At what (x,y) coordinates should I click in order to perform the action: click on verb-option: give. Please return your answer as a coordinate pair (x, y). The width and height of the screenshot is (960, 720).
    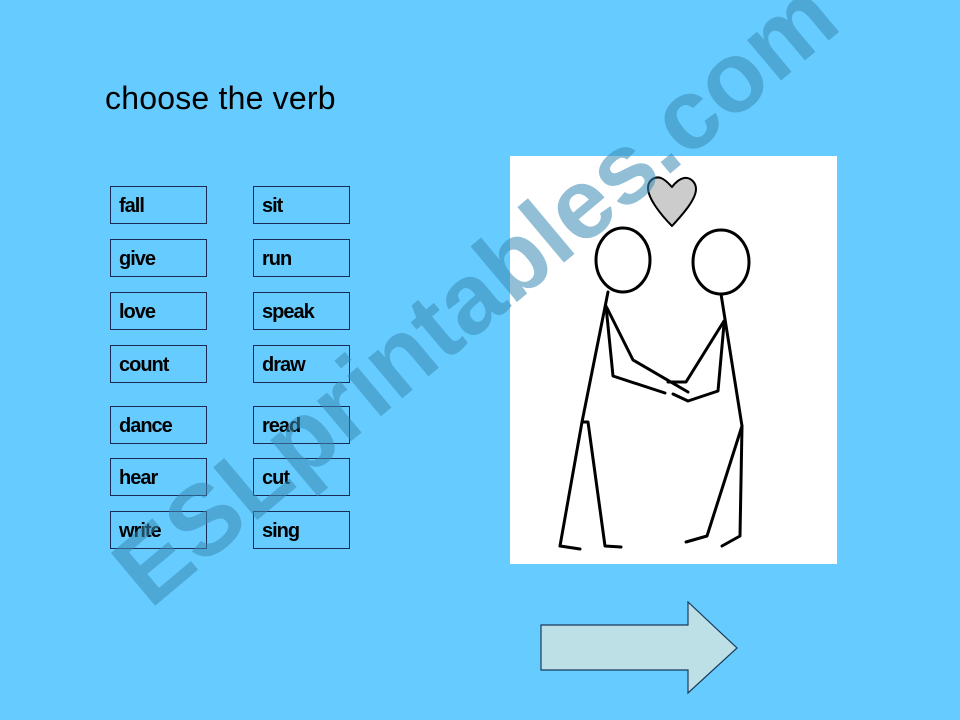
    Looking at the image, I should click on (158, 258).